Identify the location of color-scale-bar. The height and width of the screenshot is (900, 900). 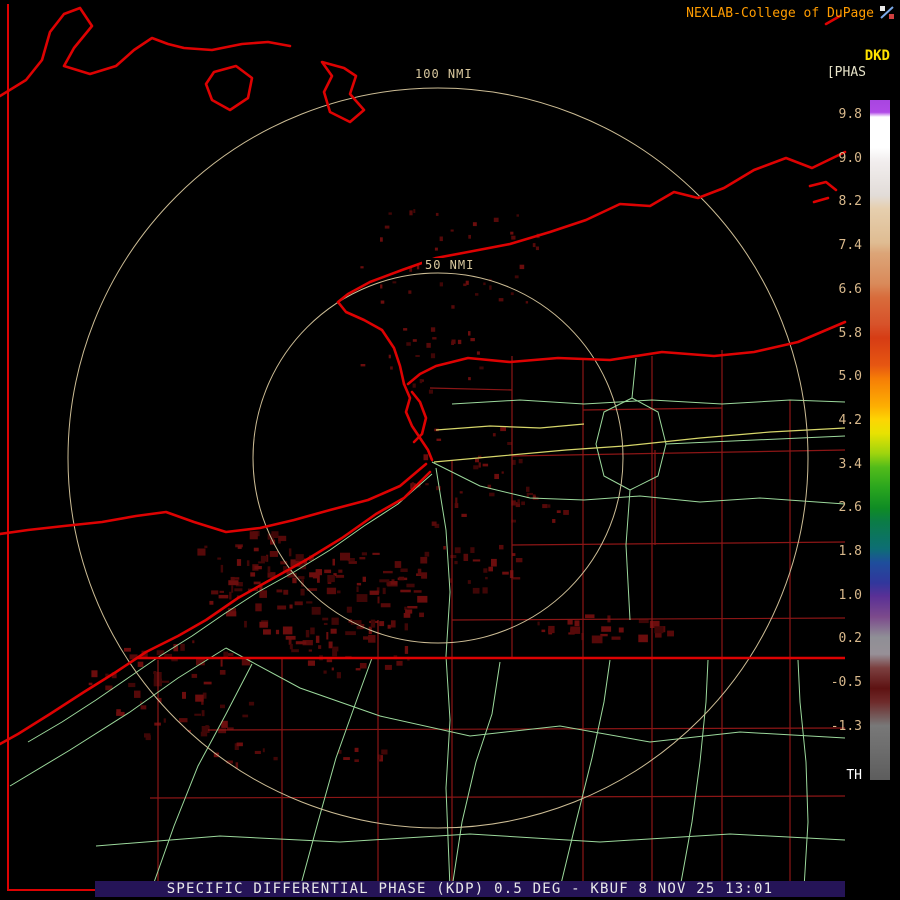
(880, 440).